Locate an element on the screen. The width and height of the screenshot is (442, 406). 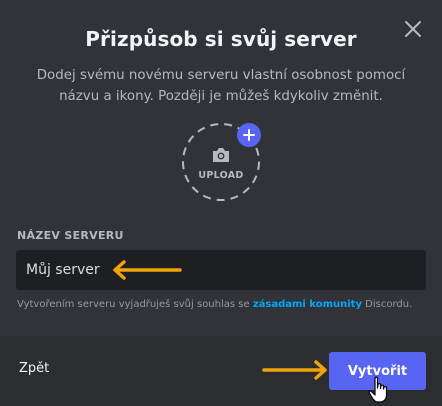
plus-icon is located at coordinates (249, 135).